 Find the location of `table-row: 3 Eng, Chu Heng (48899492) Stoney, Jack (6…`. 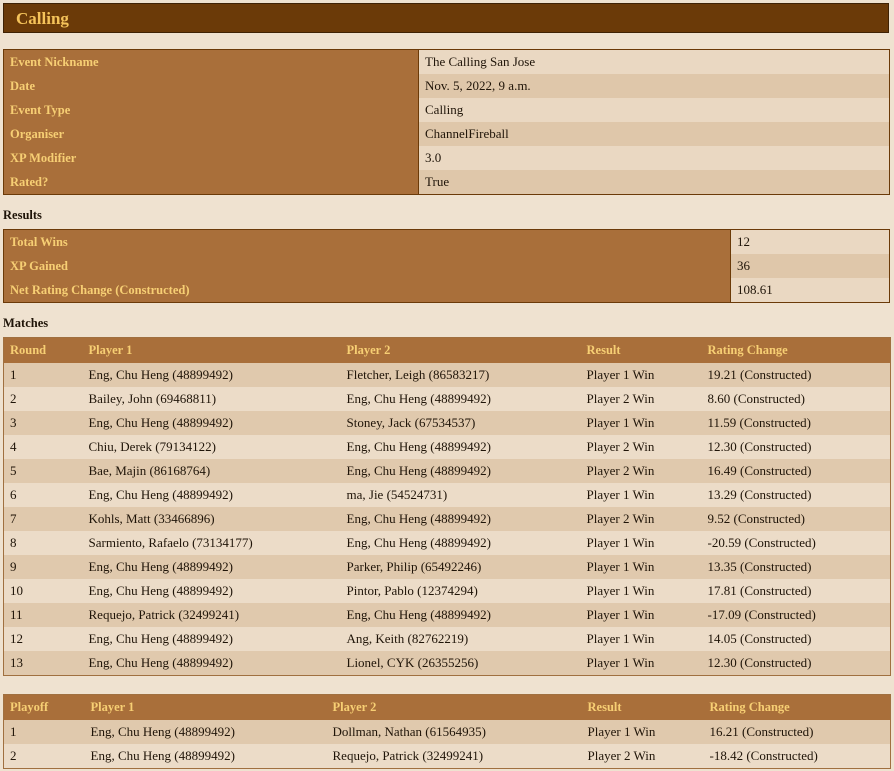

table-row: 3 Eng, Chu Heng (48899492) Stoney, Jack (6… is located at coordinates (447, 423).